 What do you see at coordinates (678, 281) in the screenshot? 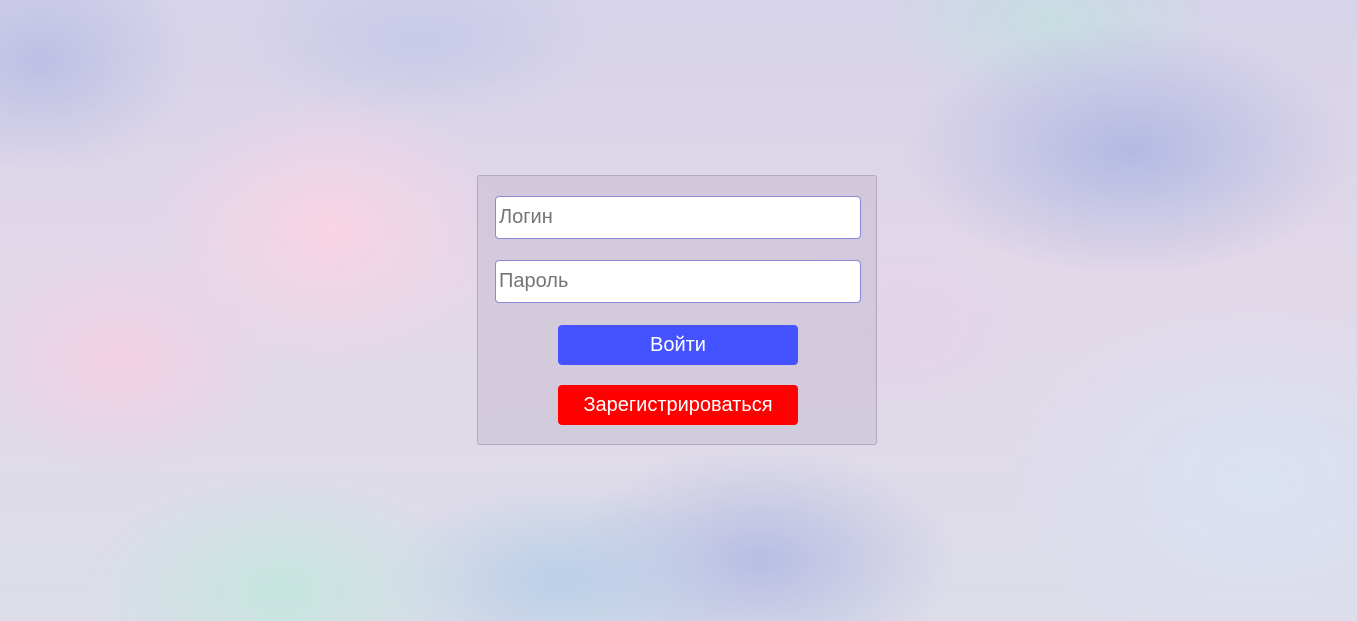
I see `password-input` at bounding box center [678, 281].